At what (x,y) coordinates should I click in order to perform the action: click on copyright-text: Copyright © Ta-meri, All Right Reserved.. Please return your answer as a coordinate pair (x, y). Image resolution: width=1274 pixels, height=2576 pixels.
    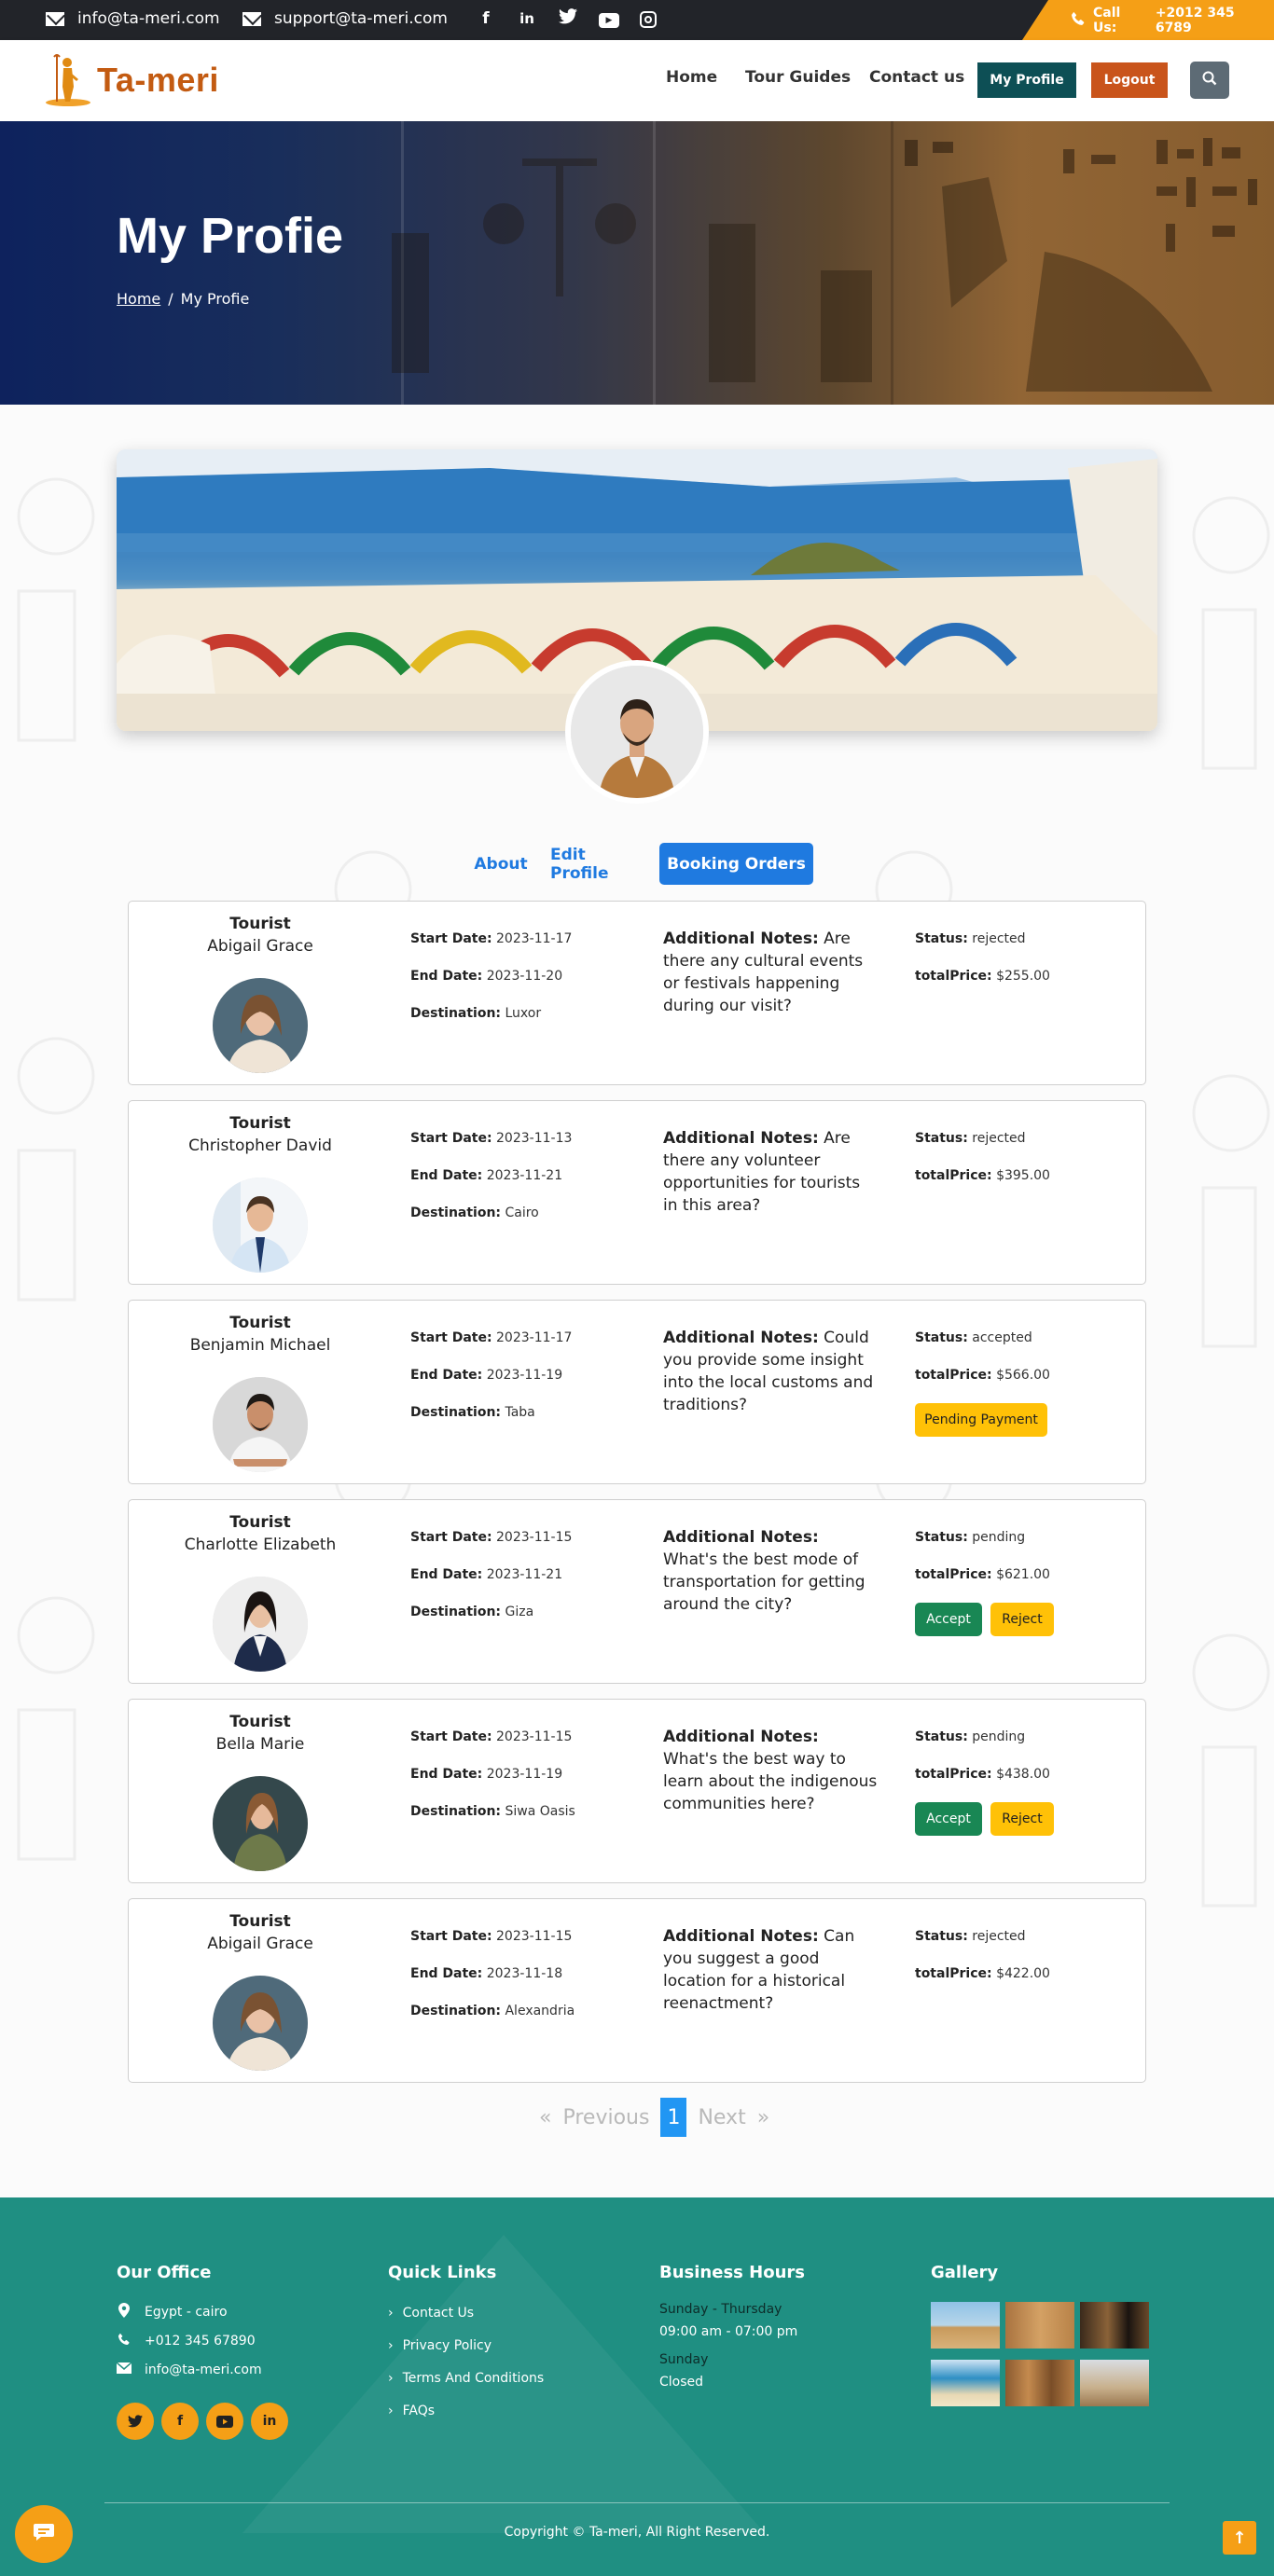
    Looking at the image, I should click on (637, 2532).